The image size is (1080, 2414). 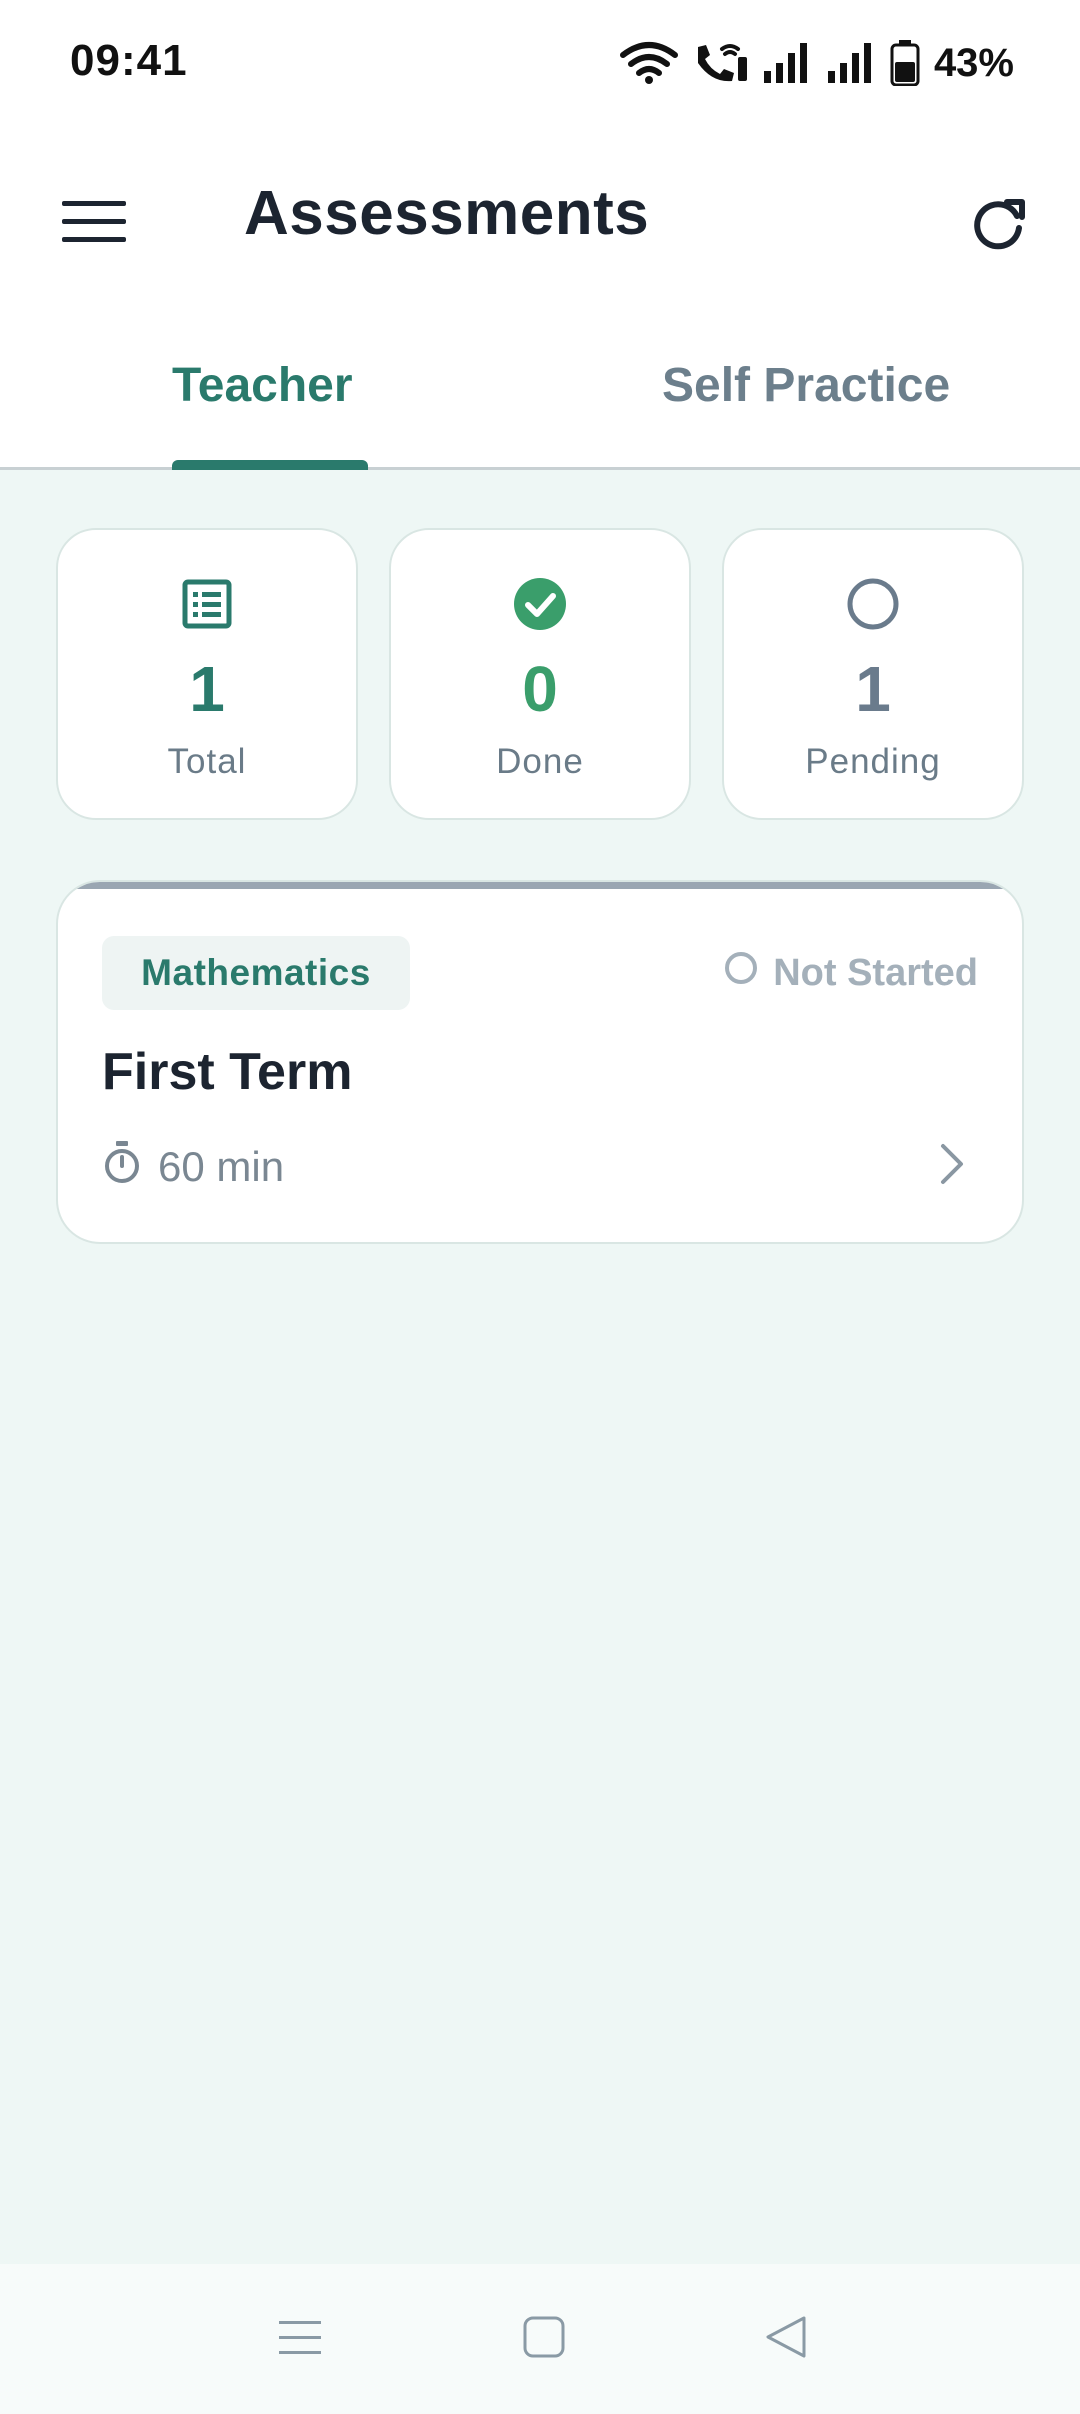 I want to click on status-time: 09:41, so click(x=129, y=60).